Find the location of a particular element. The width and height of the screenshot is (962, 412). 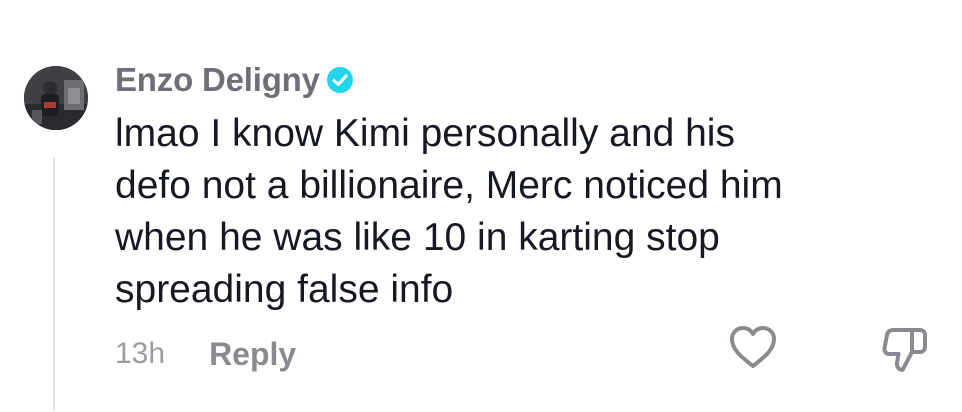

username: Enzo Deligny is located at coordinates (217, 80).